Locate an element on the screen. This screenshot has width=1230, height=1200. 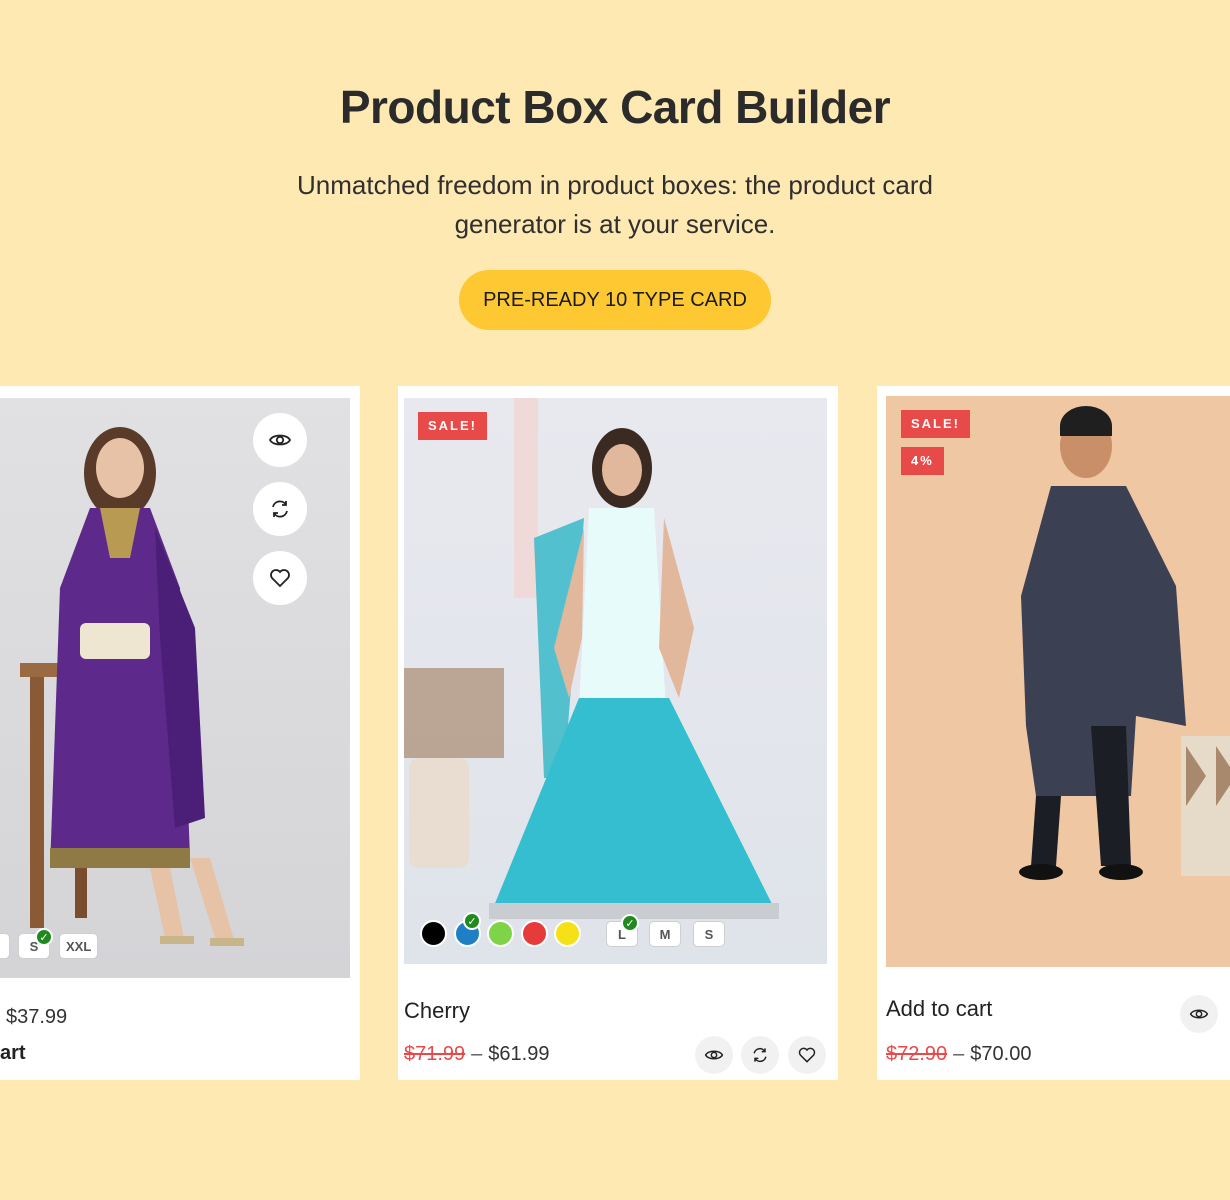
size-option-m: M is located at coordinates (665, 934).